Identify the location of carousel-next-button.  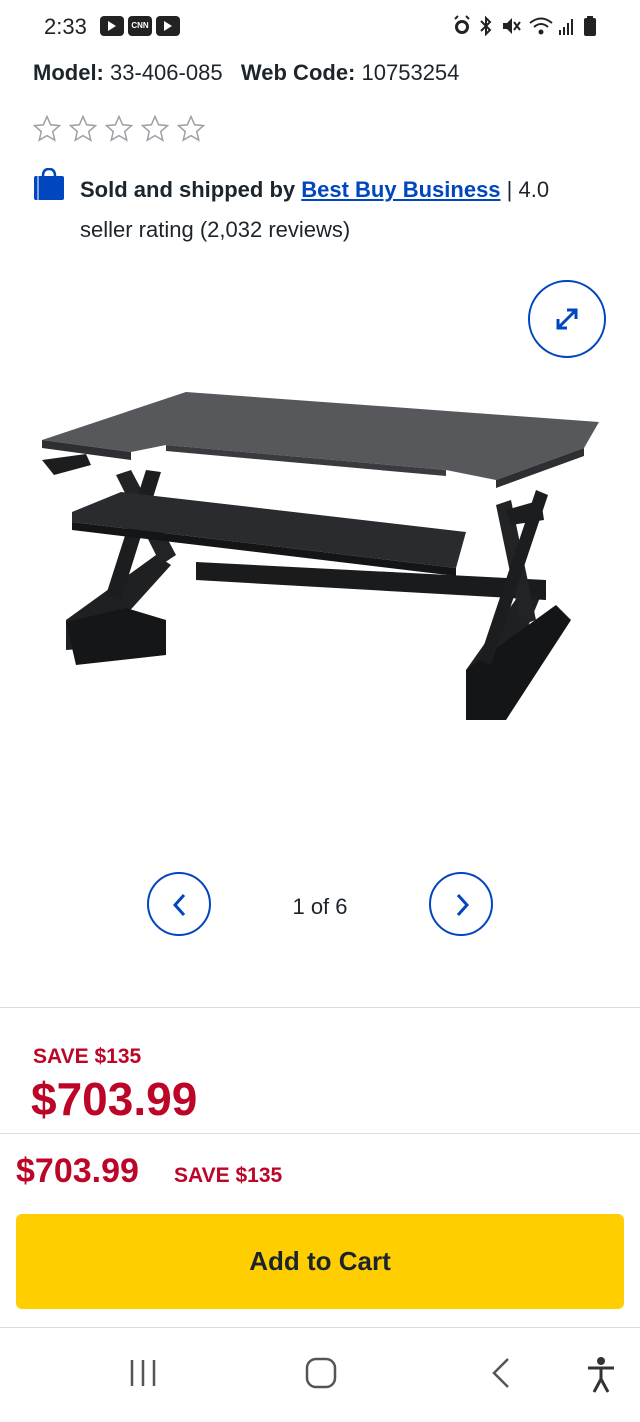
(461, 904).